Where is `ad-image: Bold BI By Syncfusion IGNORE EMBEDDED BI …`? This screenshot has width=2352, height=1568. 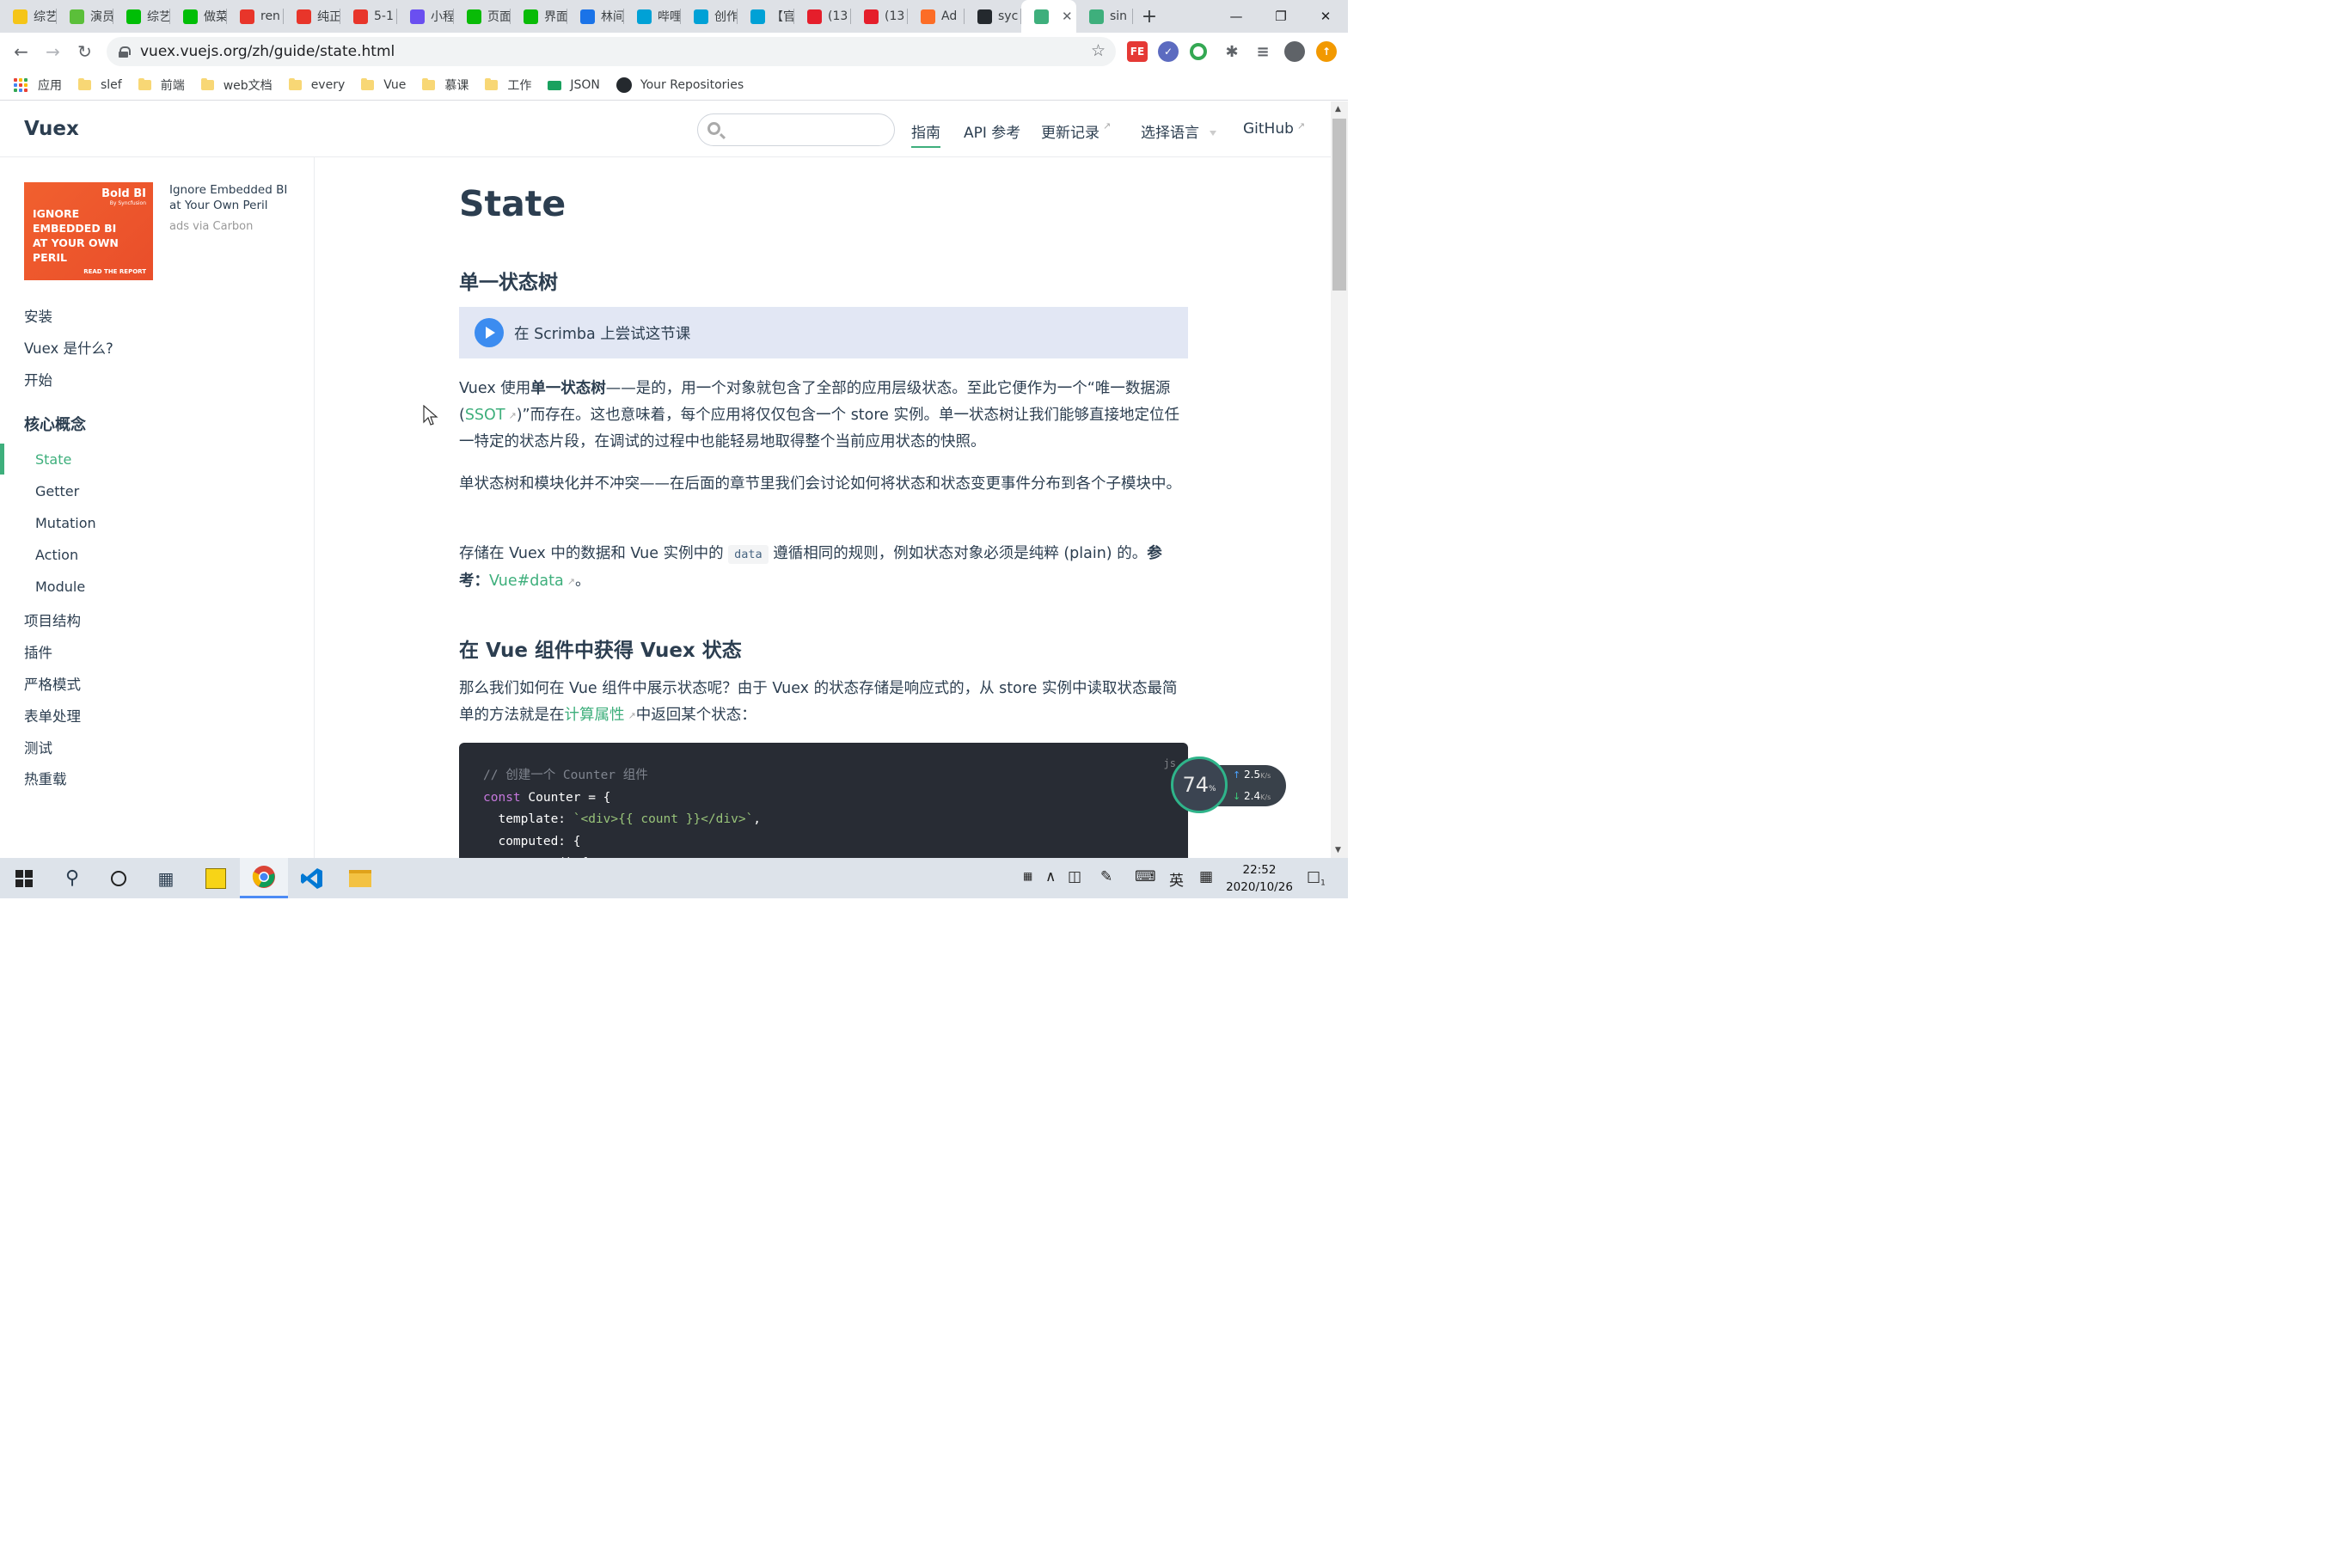 ad-image: Bold BI By Syncfusion IGNORE EMBEDDED BI … is located at coordinates (88, 231).